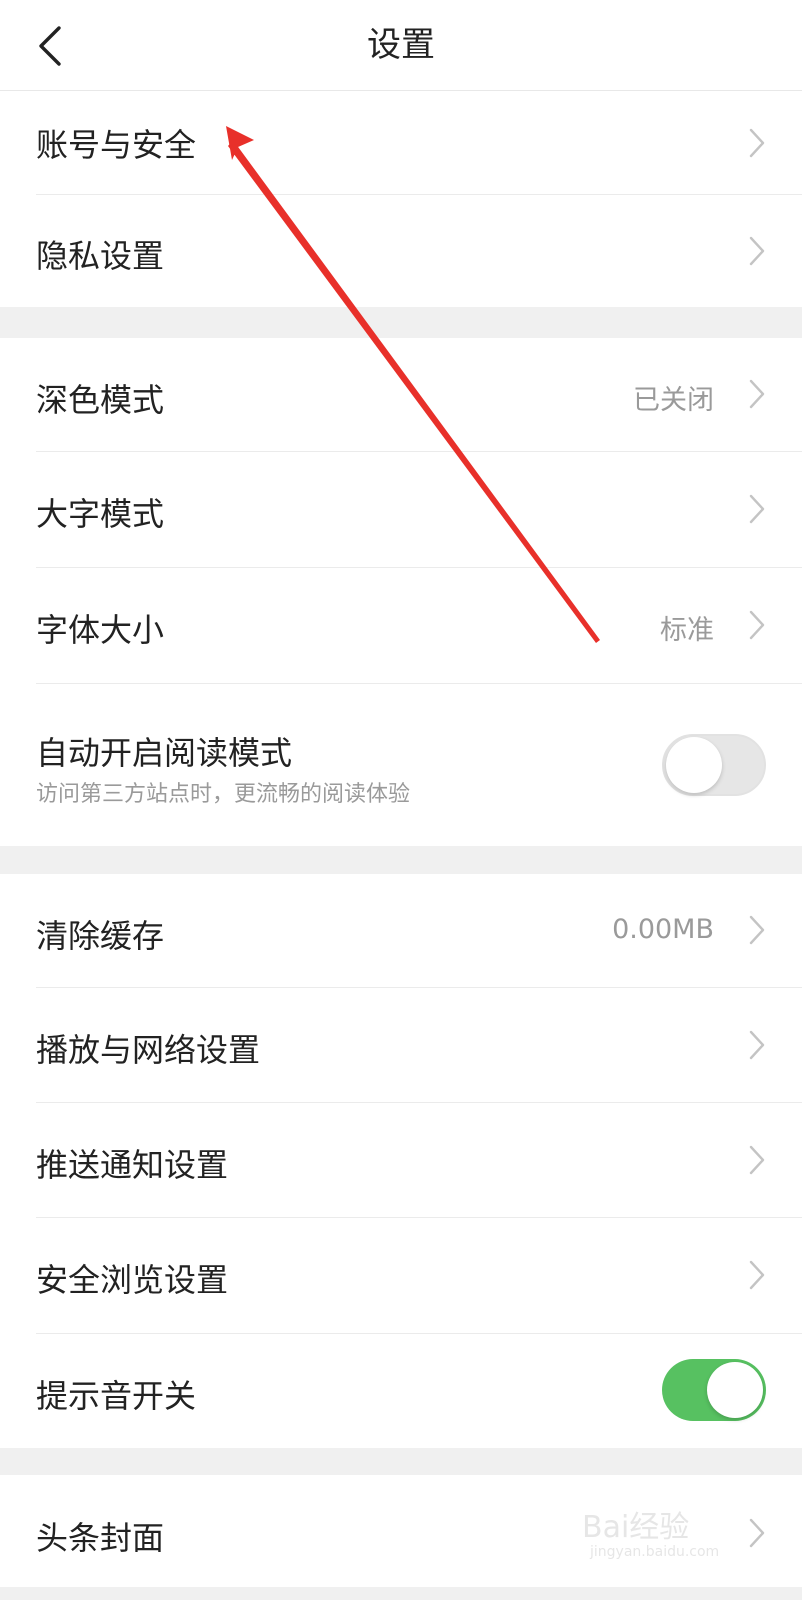  What do you see at coordinates (401, 765) in the screenshot?
I see `row-auto-reader: 自动开启阅读模式 访问第三方站点时，更流畅的阅读体验` at bounding box center [401, 765].